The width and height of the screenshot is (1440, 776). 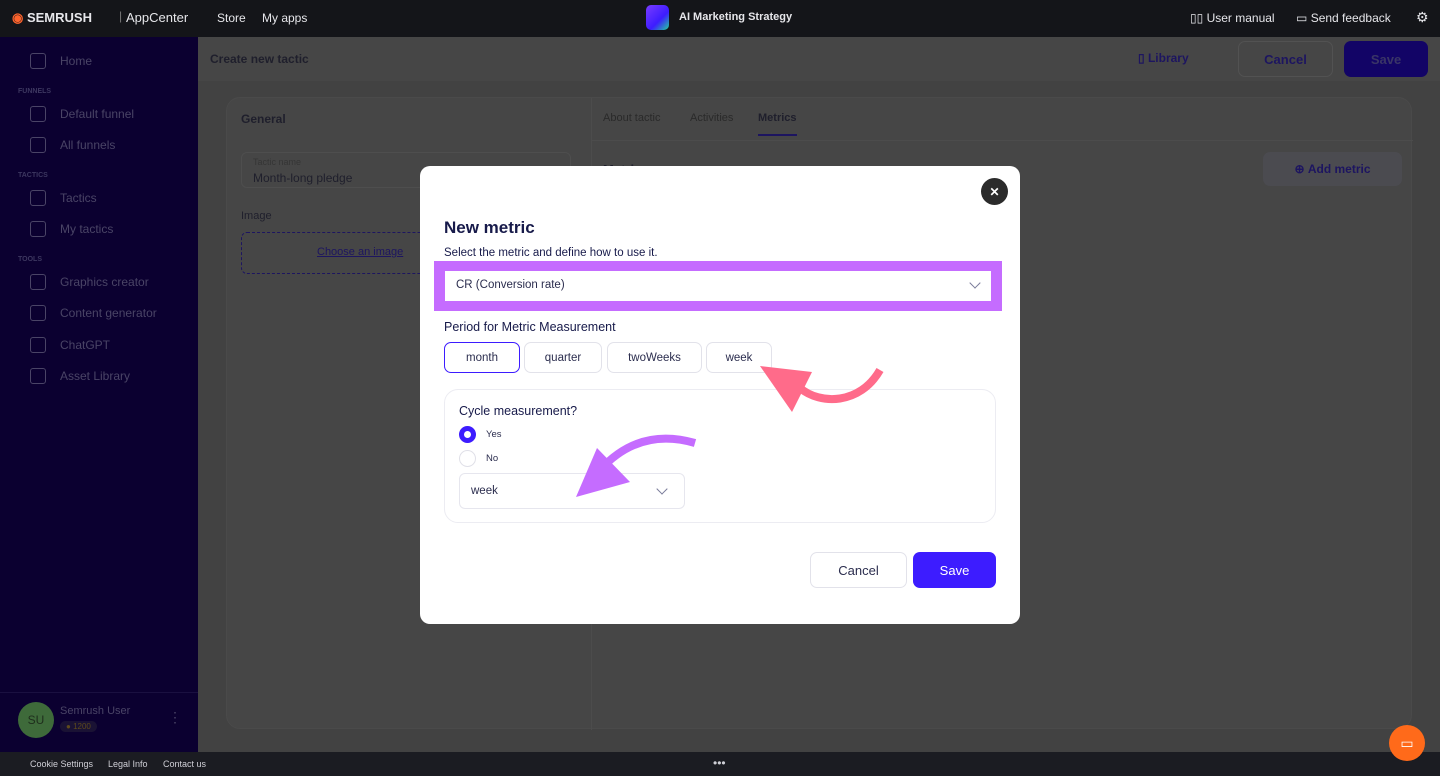 What do you see at coordinates (730, 431) in the screenshot?
I see `annotation-arrows` at bounding box center [730, 431].